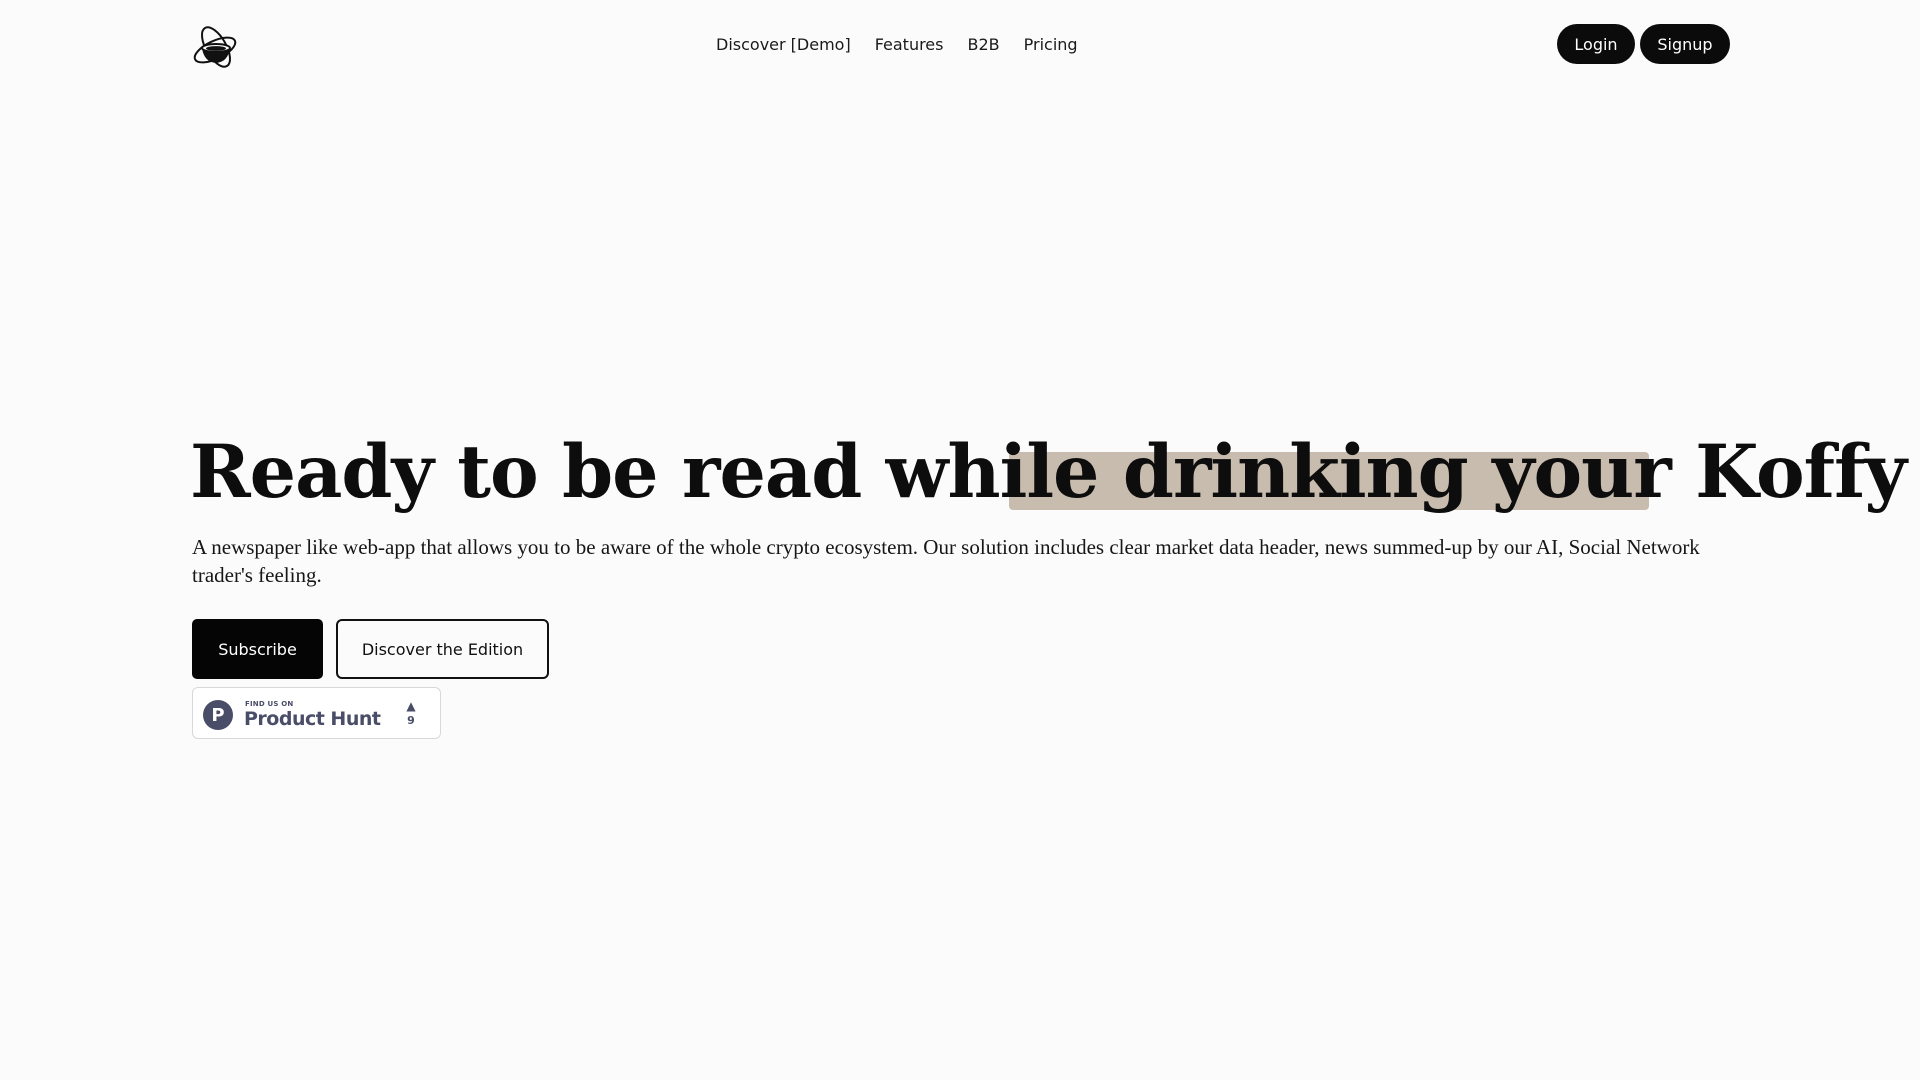 The height and width of the screenshot is (1080, 1920). I want to click on product-hunt-upvote: ▲ 9, so click(411, 714).